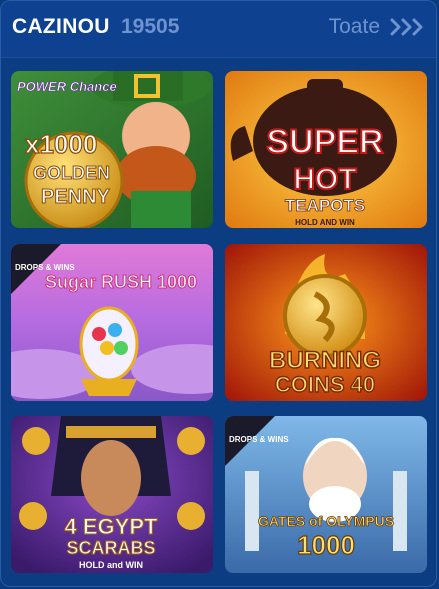 The width and height of the screenshot is (439, 589). What do you see at coordinates (325, 205) in the screenshot?
I see `tile-label-line3: TEAPOTS` at bounding box center [325, 205].